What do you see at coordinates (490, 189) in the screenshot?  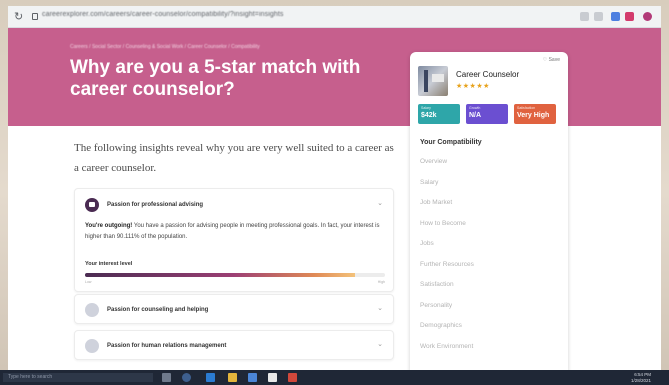 I see `side-nav-item: Salary` at bounding box center [490, 189].